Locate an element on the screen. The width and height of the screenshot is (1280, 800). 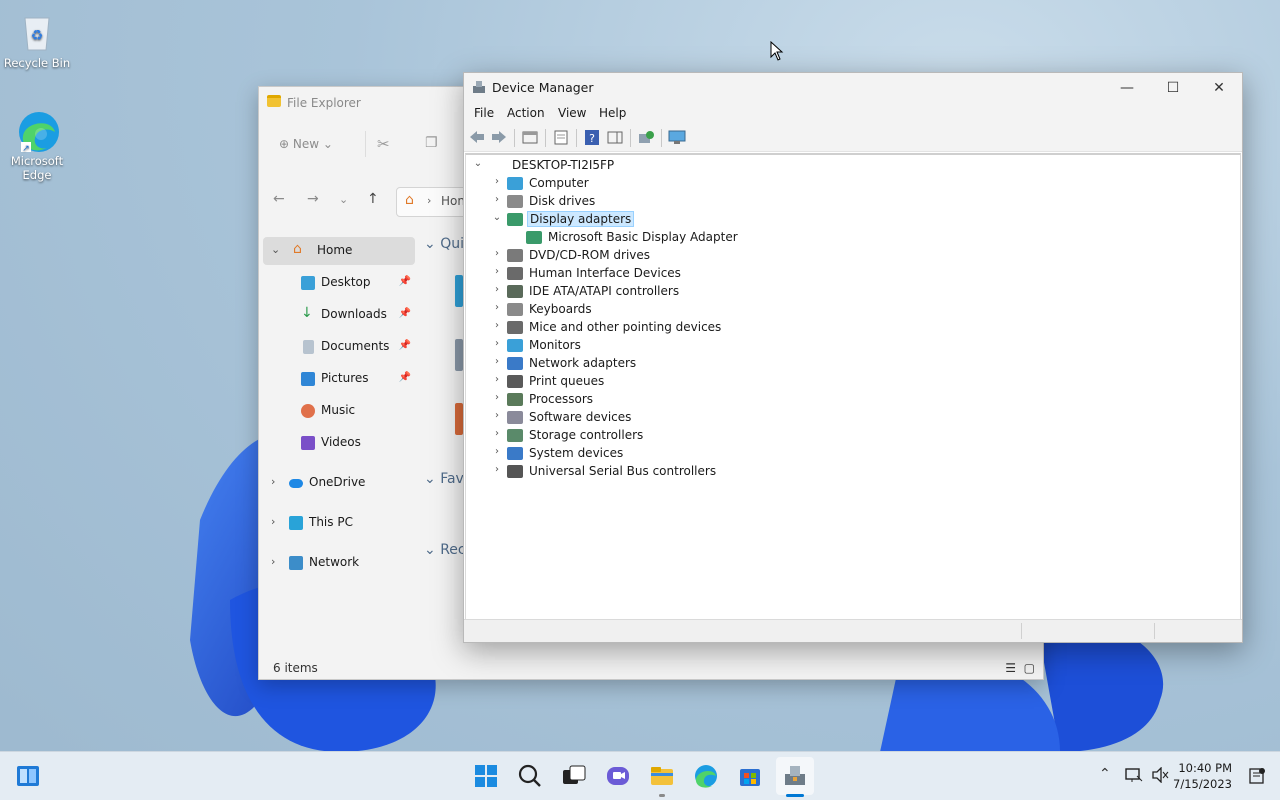
search-icon is located at coordinates (530, 776).